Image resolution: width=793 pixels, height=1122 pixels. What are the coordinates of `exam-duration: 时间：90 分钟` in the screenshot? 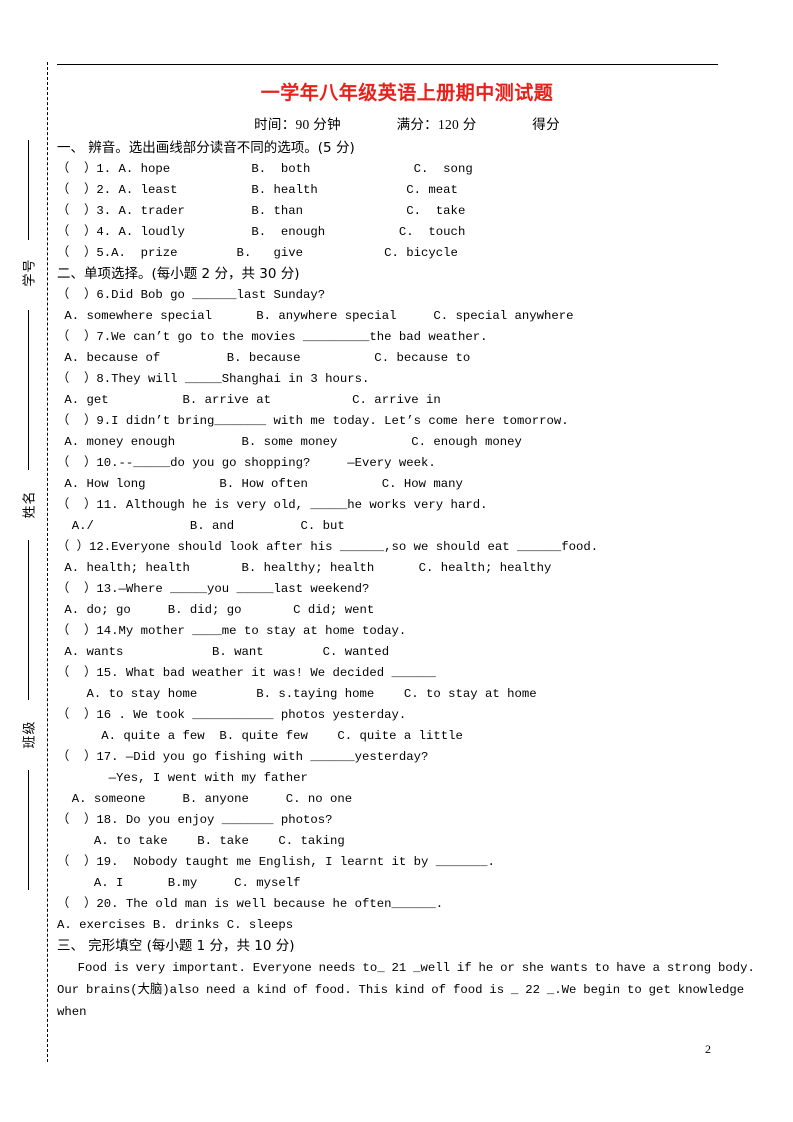 It's located at (297, 124).